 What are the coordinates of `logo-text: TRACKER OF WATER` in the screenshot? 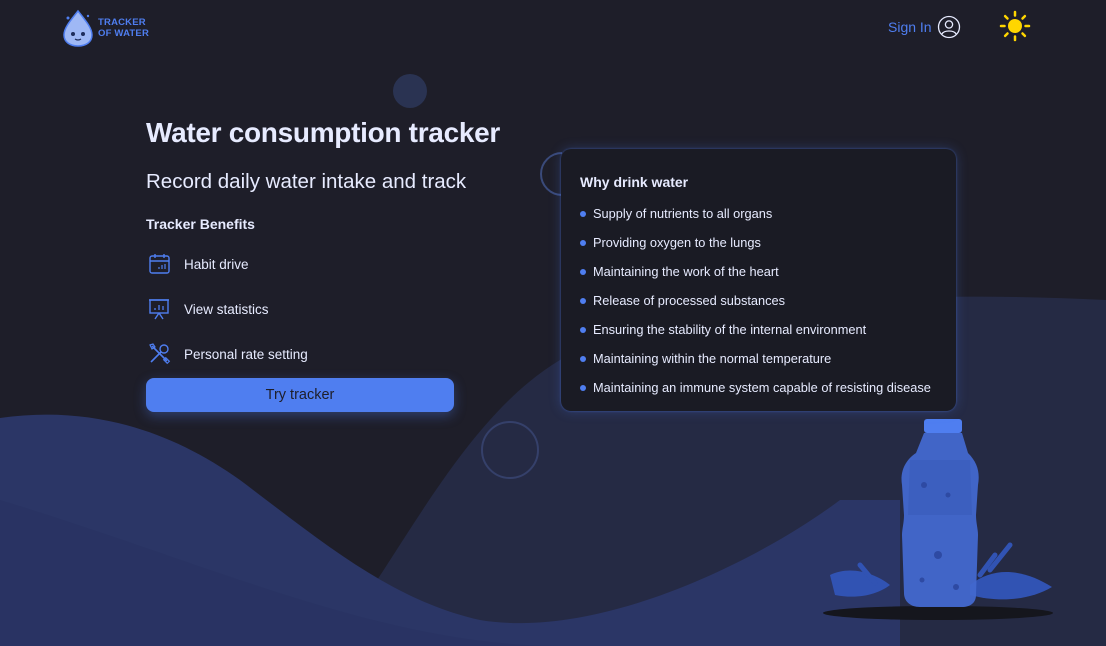 It's located at (123, 28).